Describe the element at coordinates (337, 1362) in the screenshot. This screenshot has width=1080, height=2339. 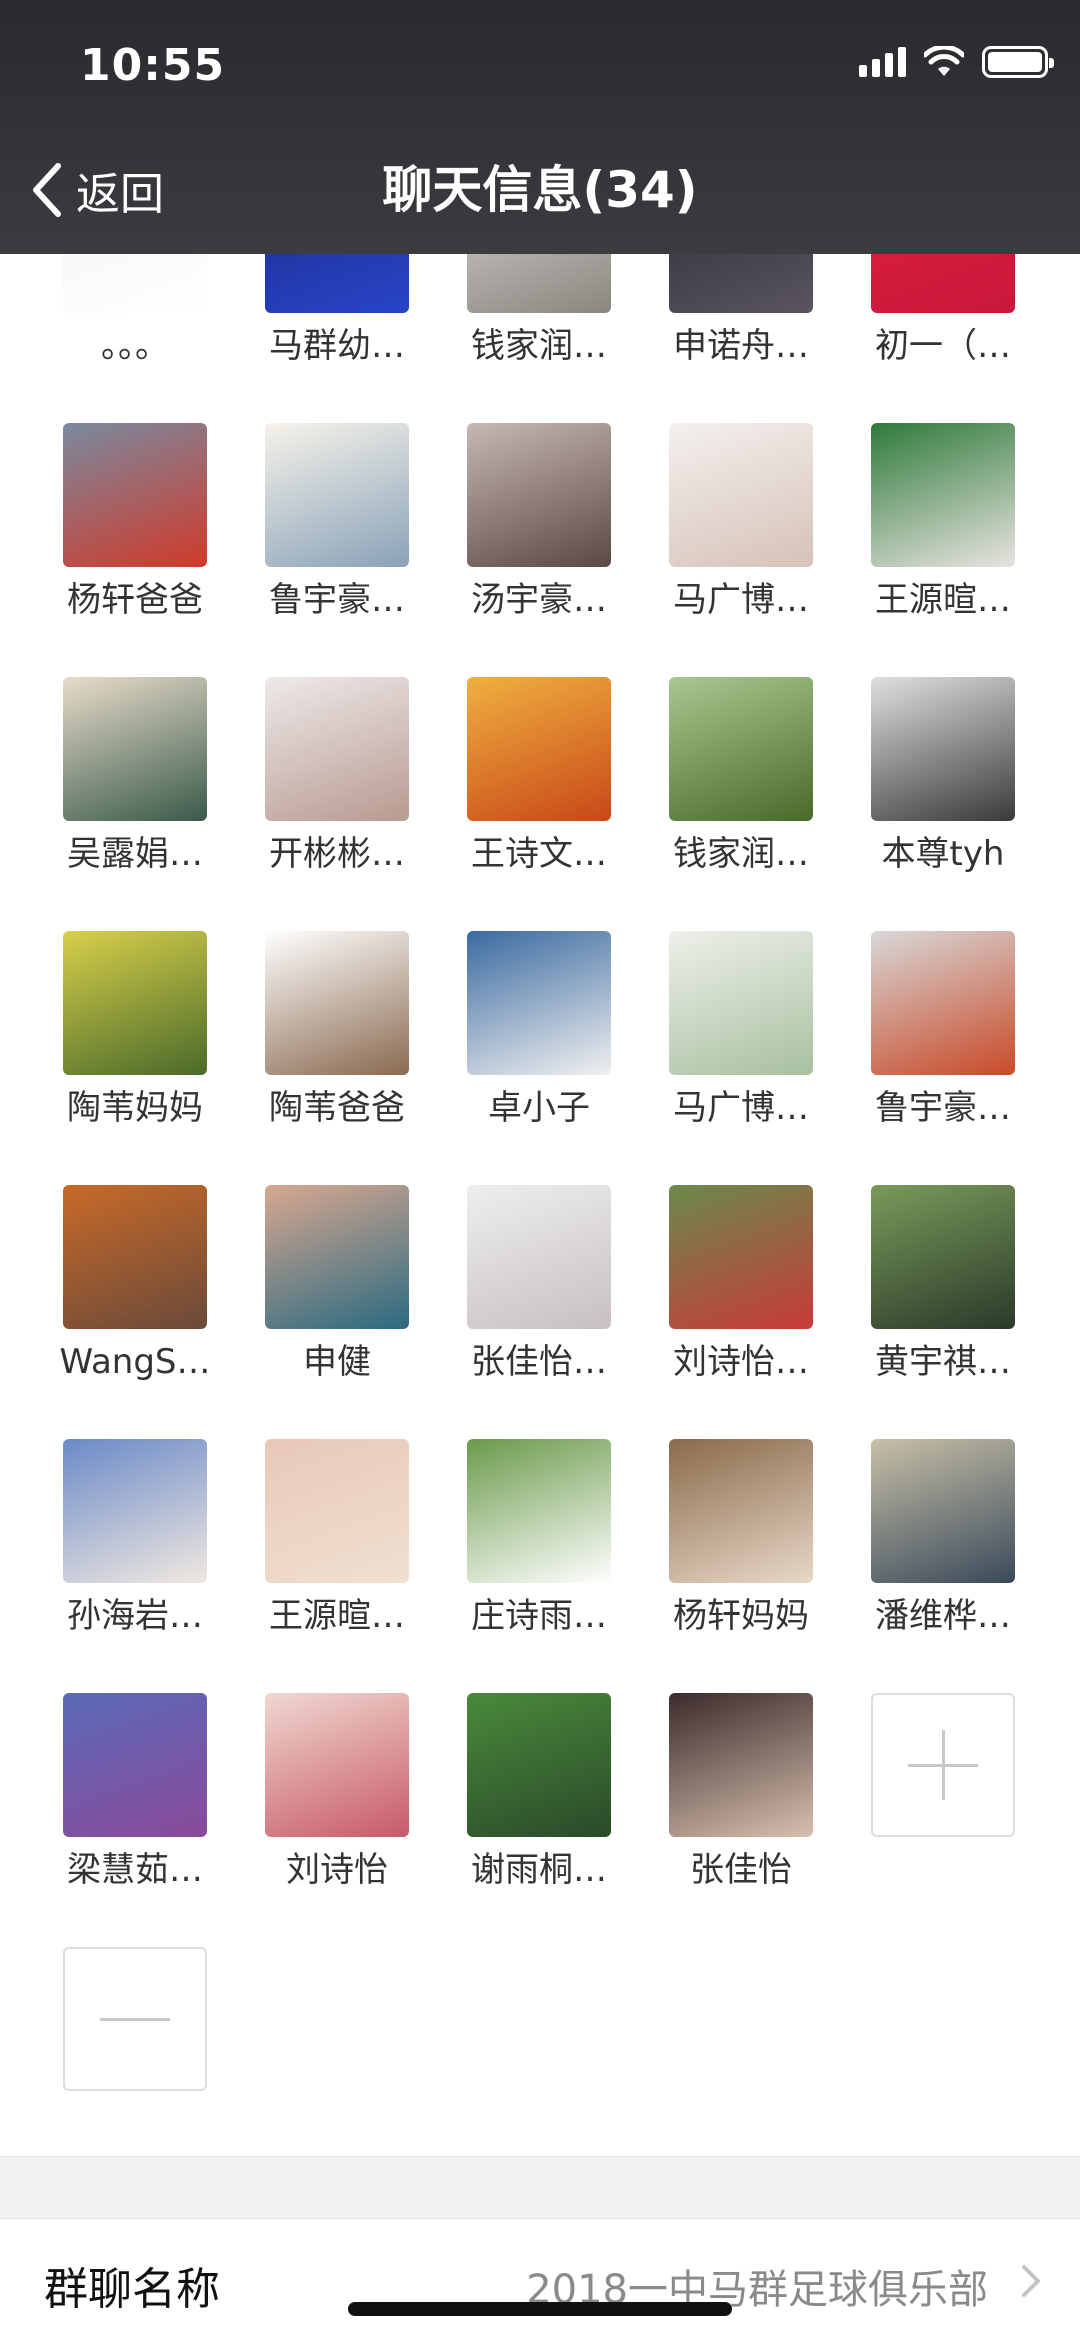
I see `member-name: 申健` at that location.